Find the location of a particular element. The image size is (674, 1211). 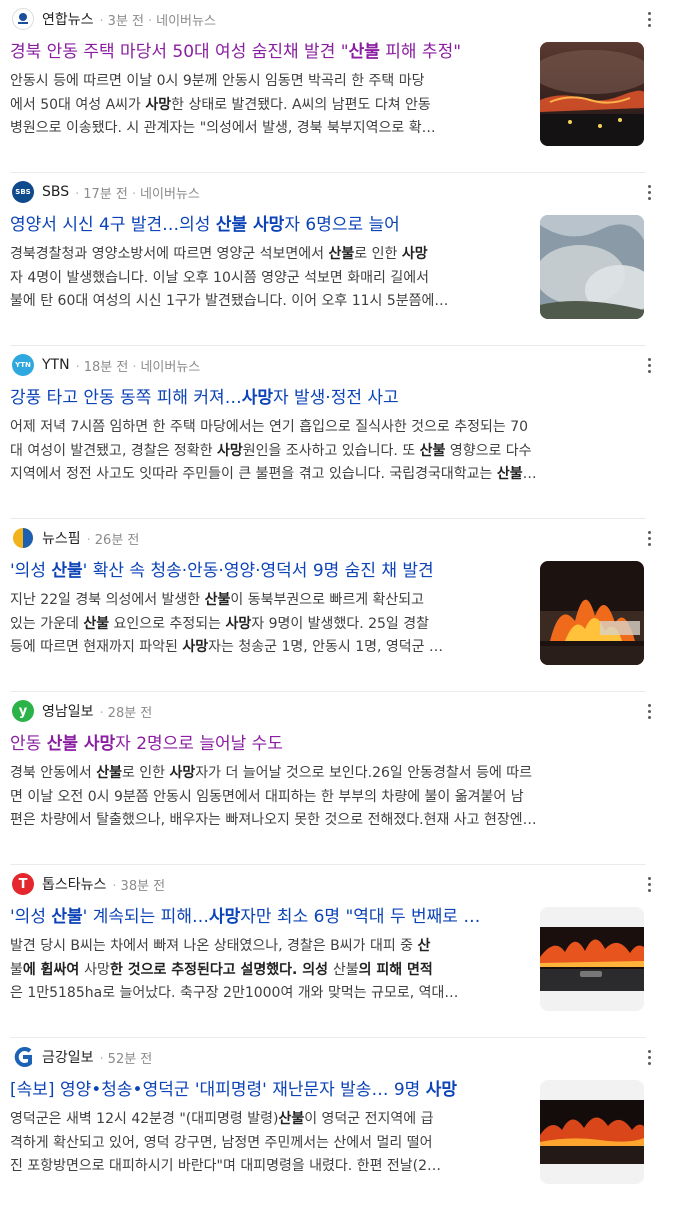

news-title: 영양서 시신 4구 발견…의성 산불 사망자 6명으로 늘어 is located at coordinates (266, 225).